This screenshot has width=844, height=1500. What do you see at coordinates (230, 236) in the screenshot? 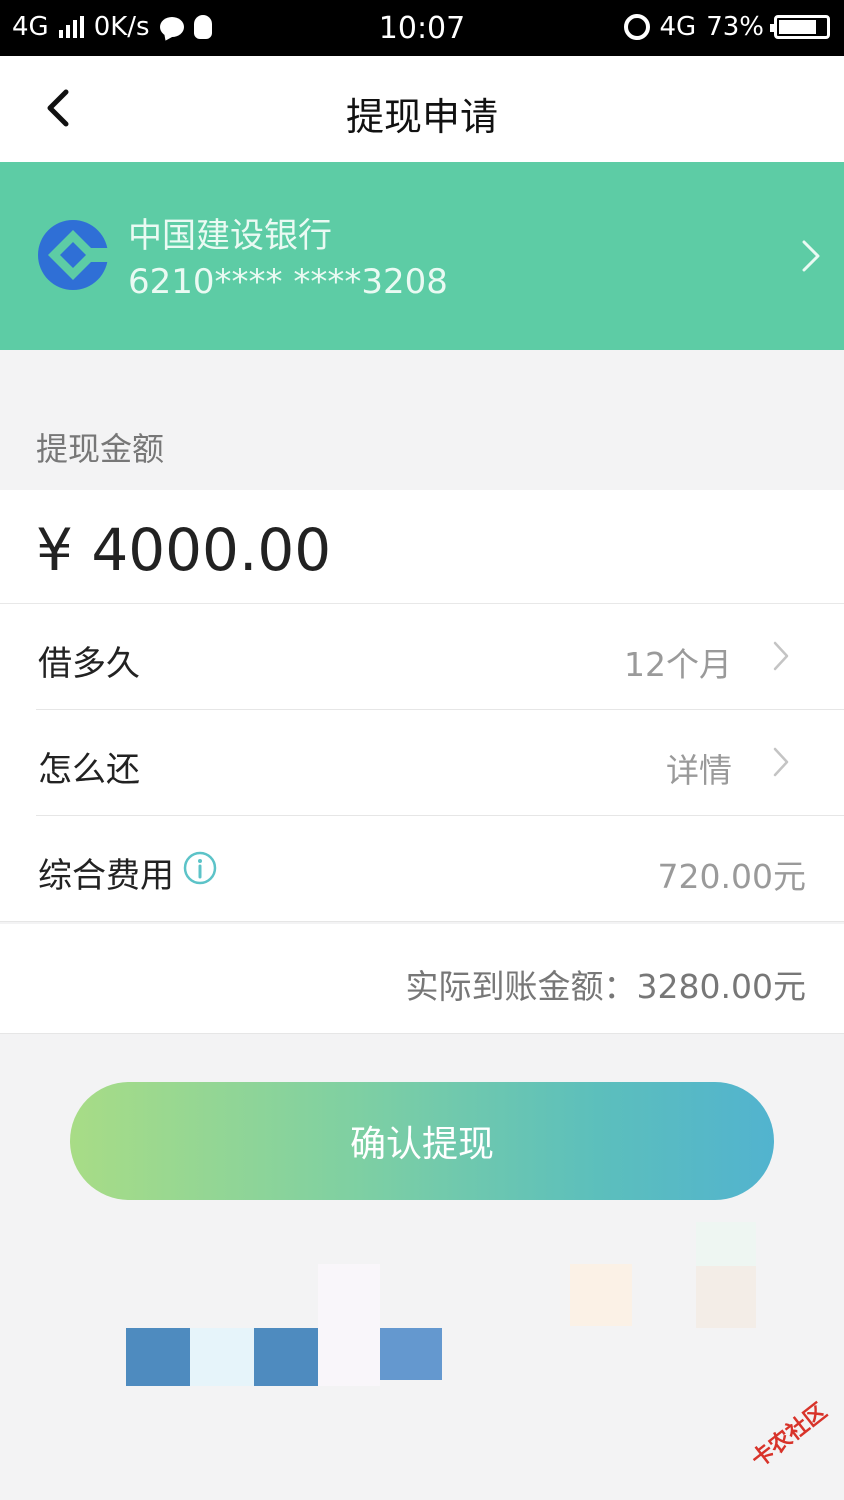
I see `bank-name: 中国建设银行` at bounding box center [230, 236].